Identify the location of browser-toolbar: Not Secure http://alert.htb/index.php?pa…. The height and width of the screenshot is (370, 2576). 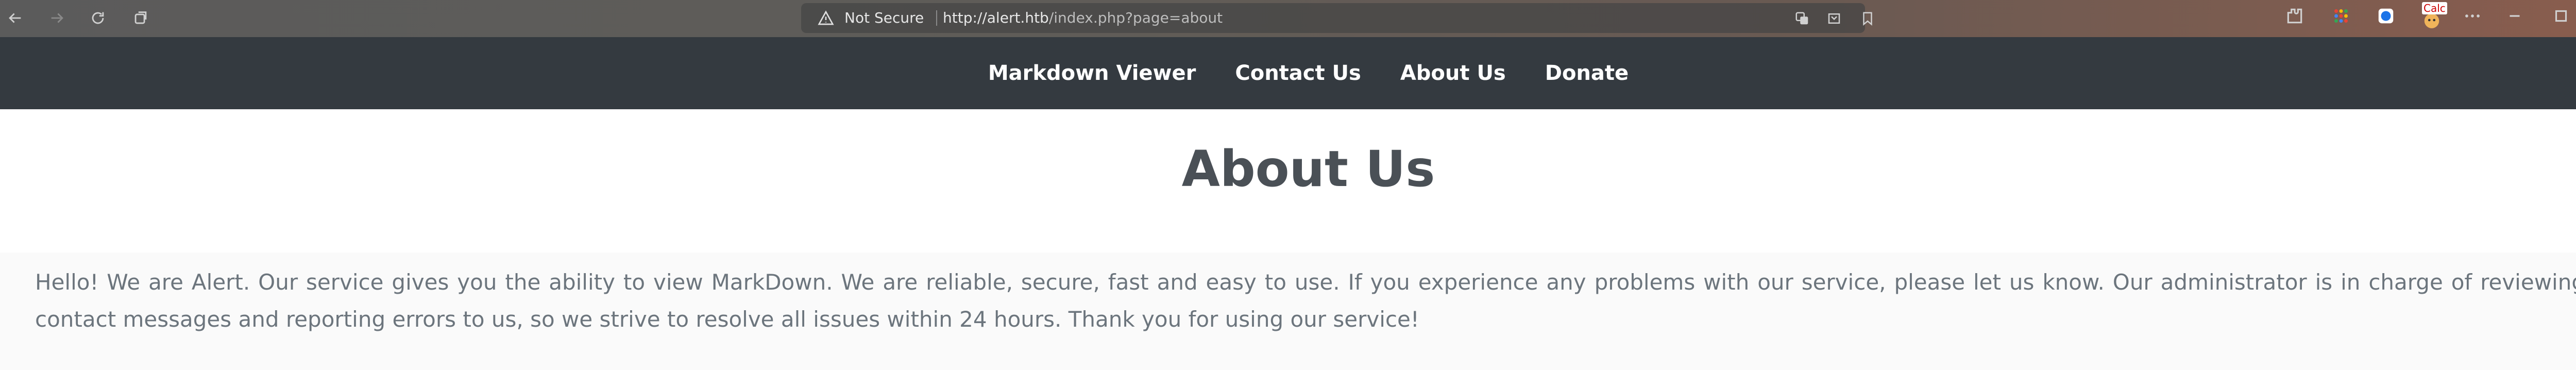
(1288, 18).